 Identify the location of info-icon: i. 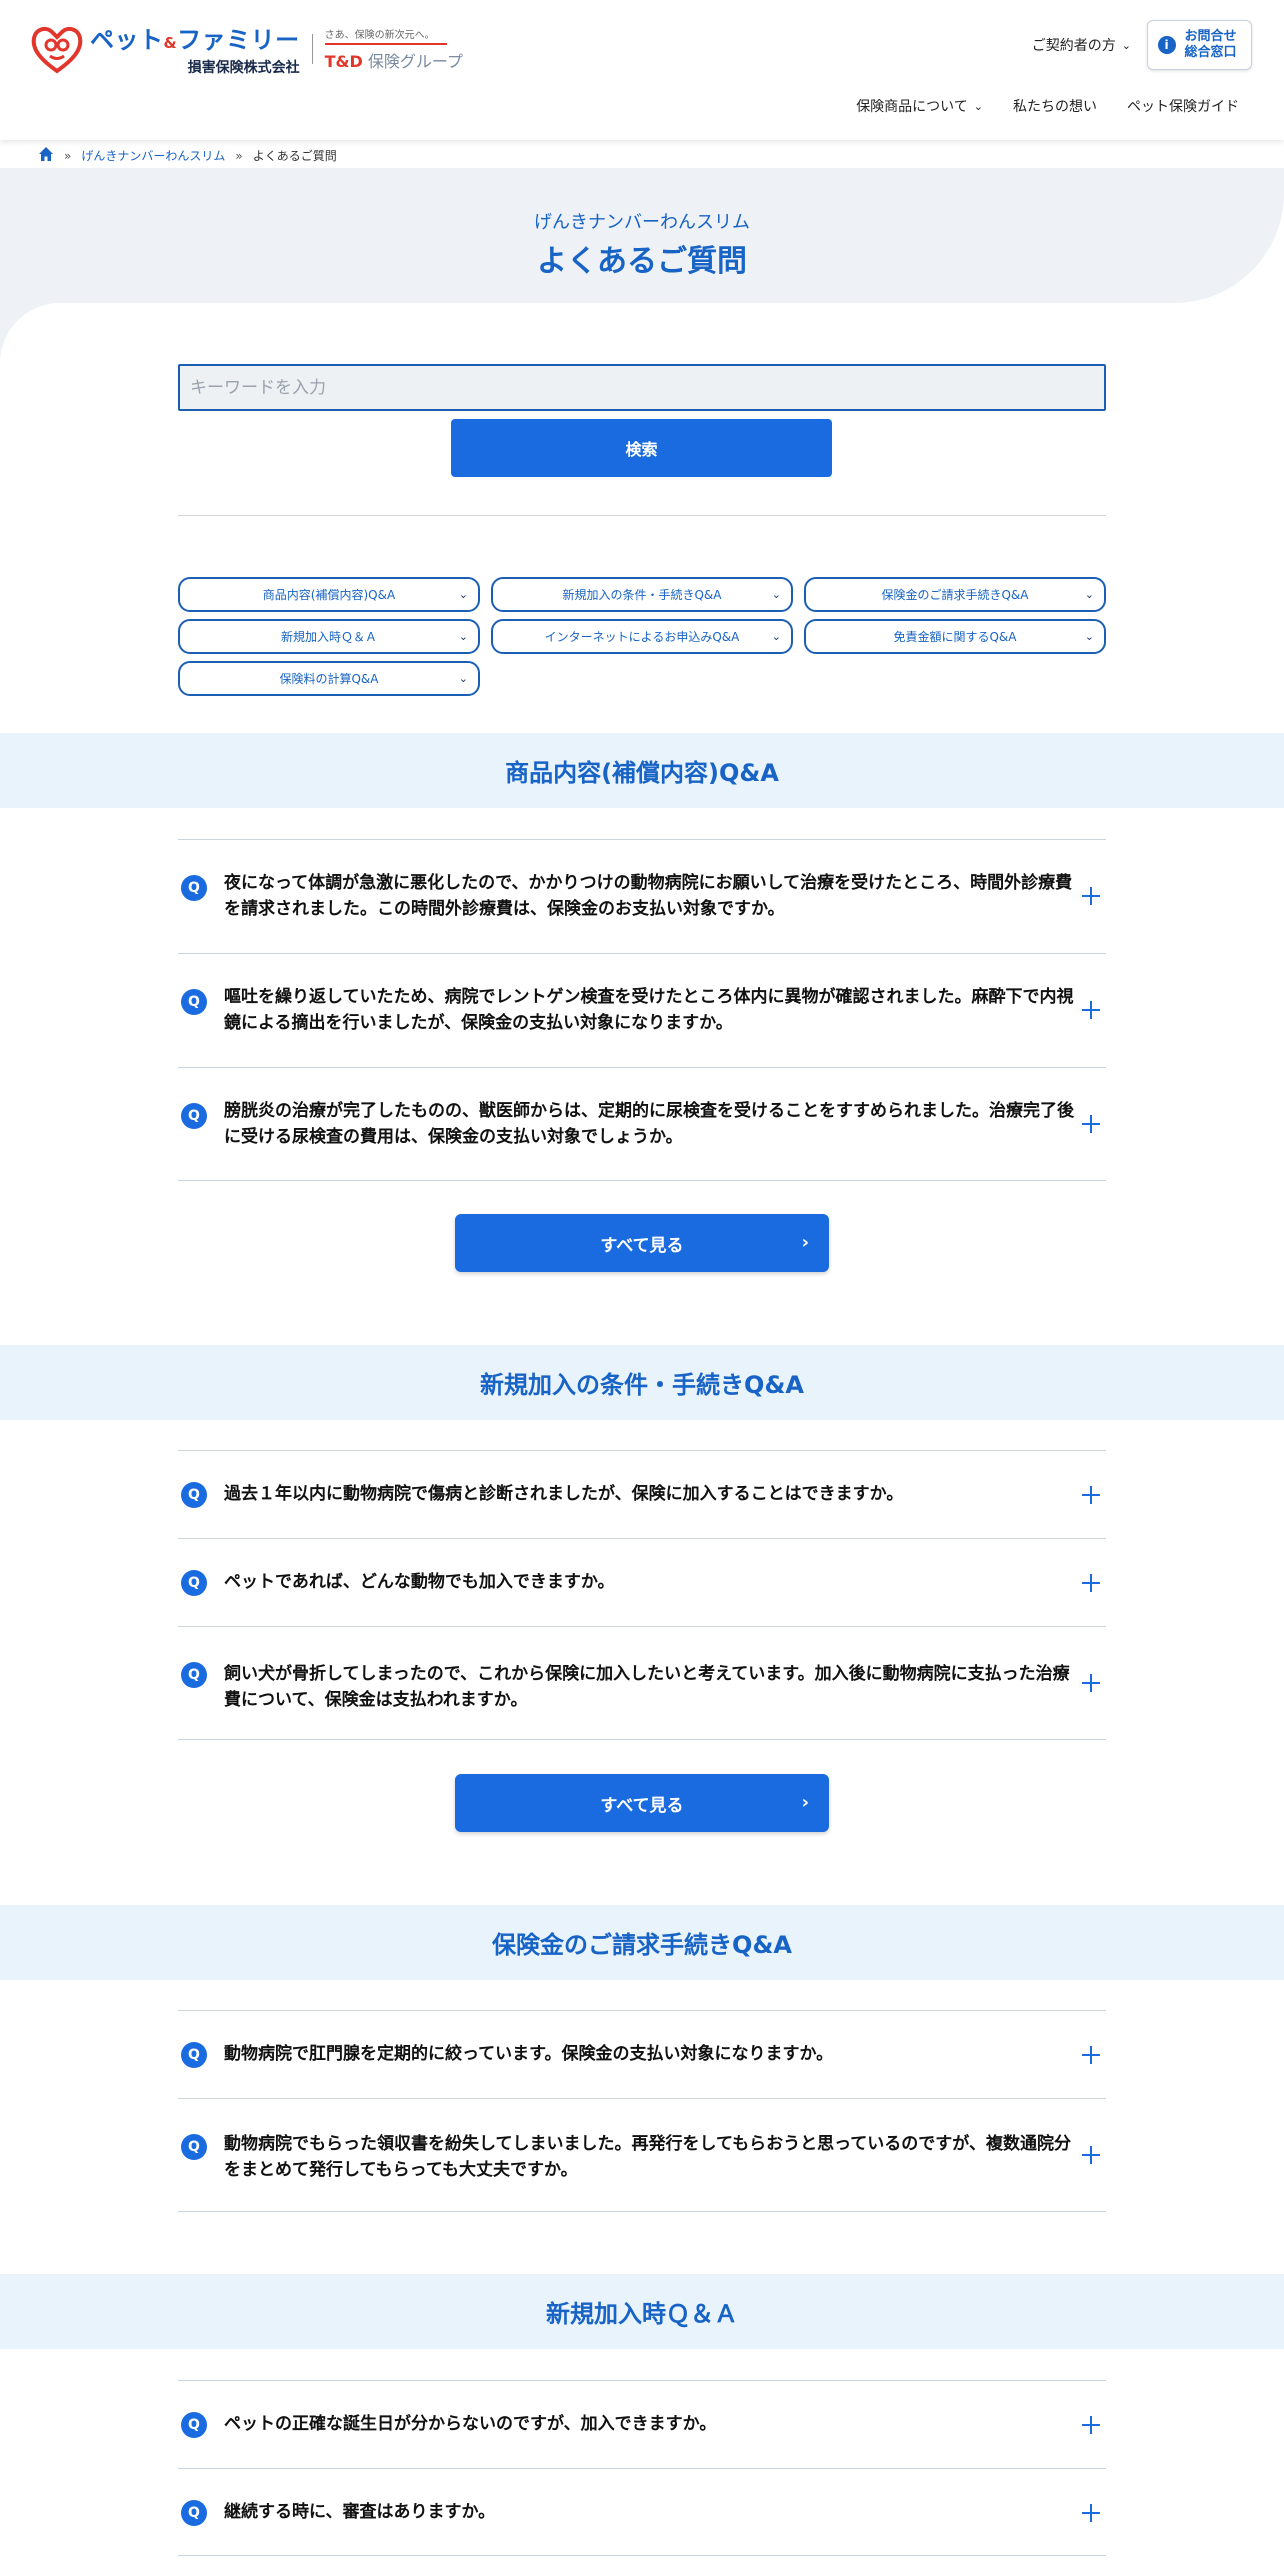
(1166, 45).